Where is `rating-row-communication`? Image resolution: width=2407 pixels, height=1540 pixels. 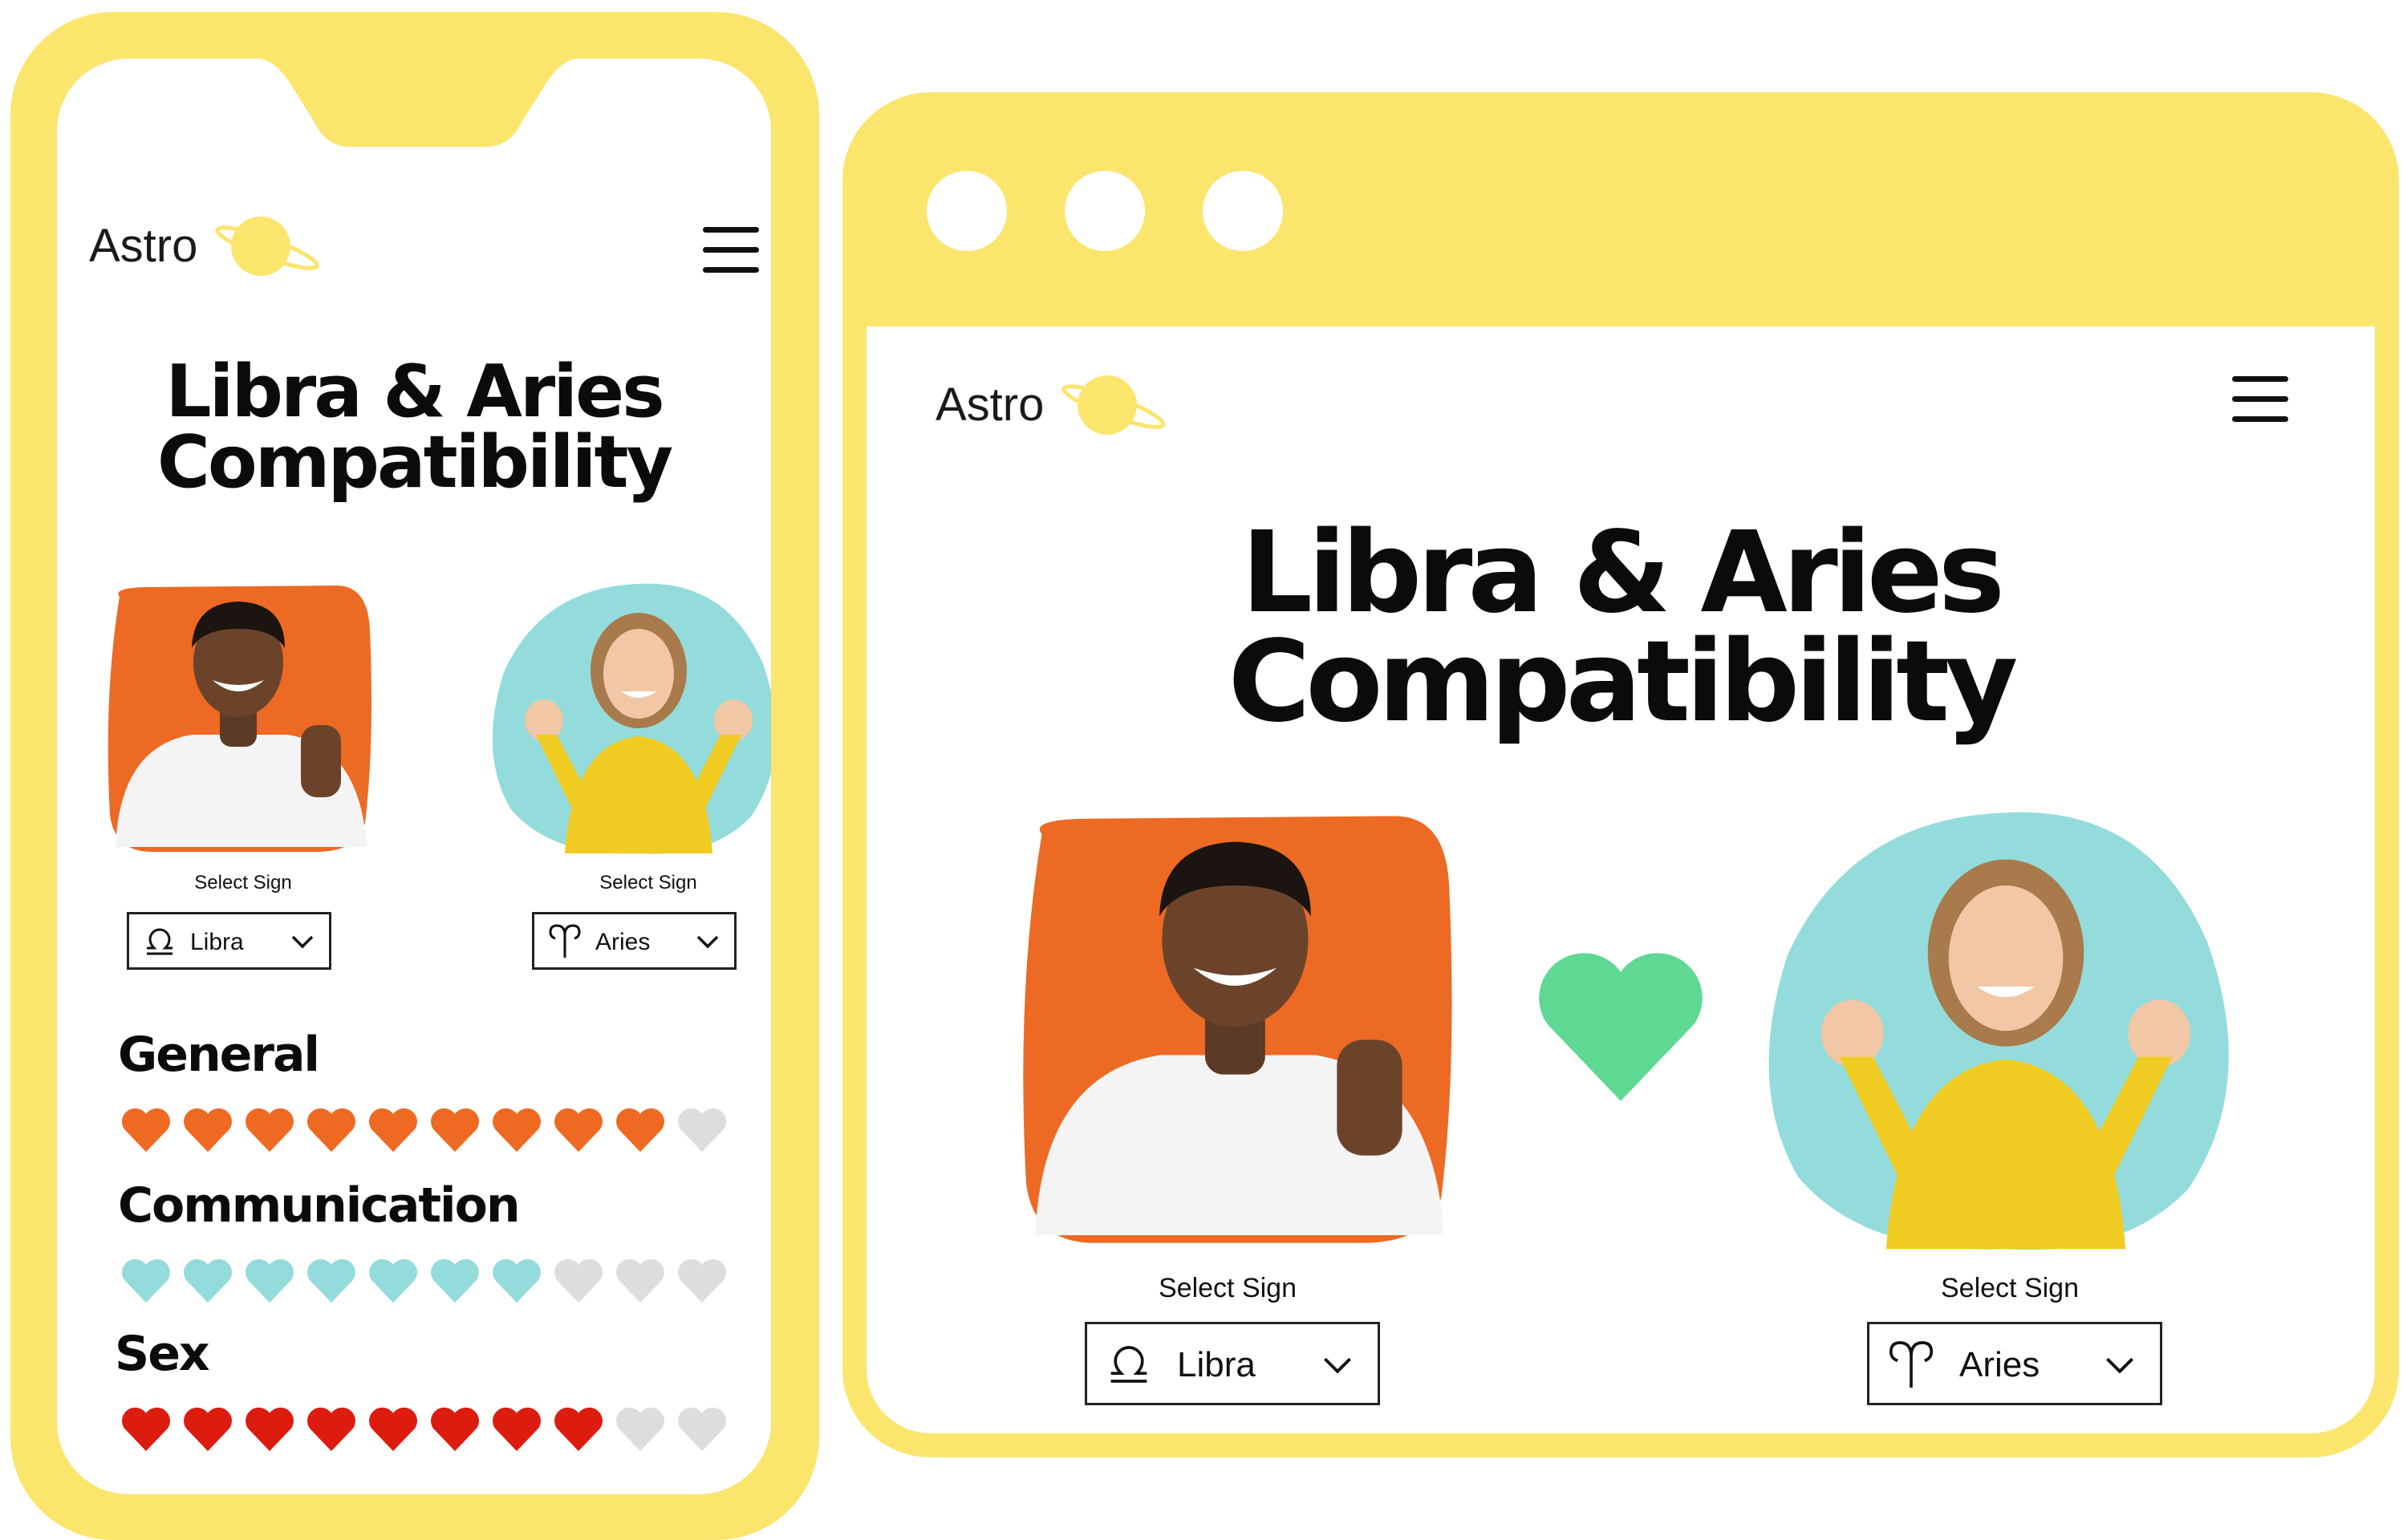
rating-row-communication is located at coordinates (441, 1280).